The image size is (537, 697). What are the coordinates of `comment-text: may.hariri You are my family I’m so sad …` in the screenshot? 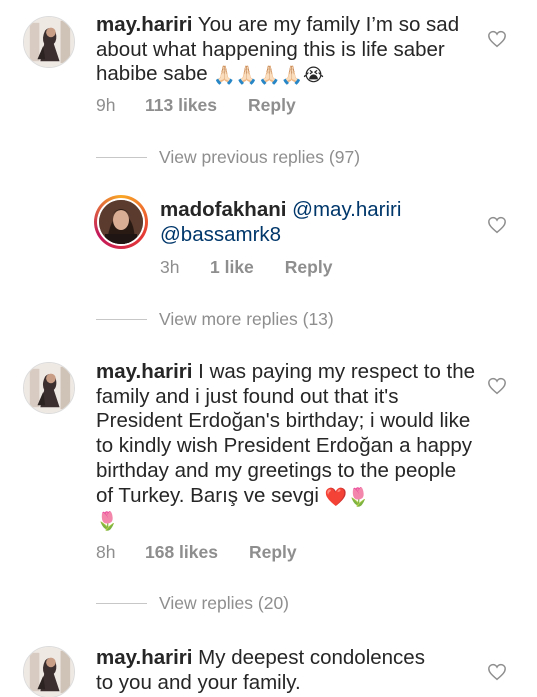 It's located at (298, 50).